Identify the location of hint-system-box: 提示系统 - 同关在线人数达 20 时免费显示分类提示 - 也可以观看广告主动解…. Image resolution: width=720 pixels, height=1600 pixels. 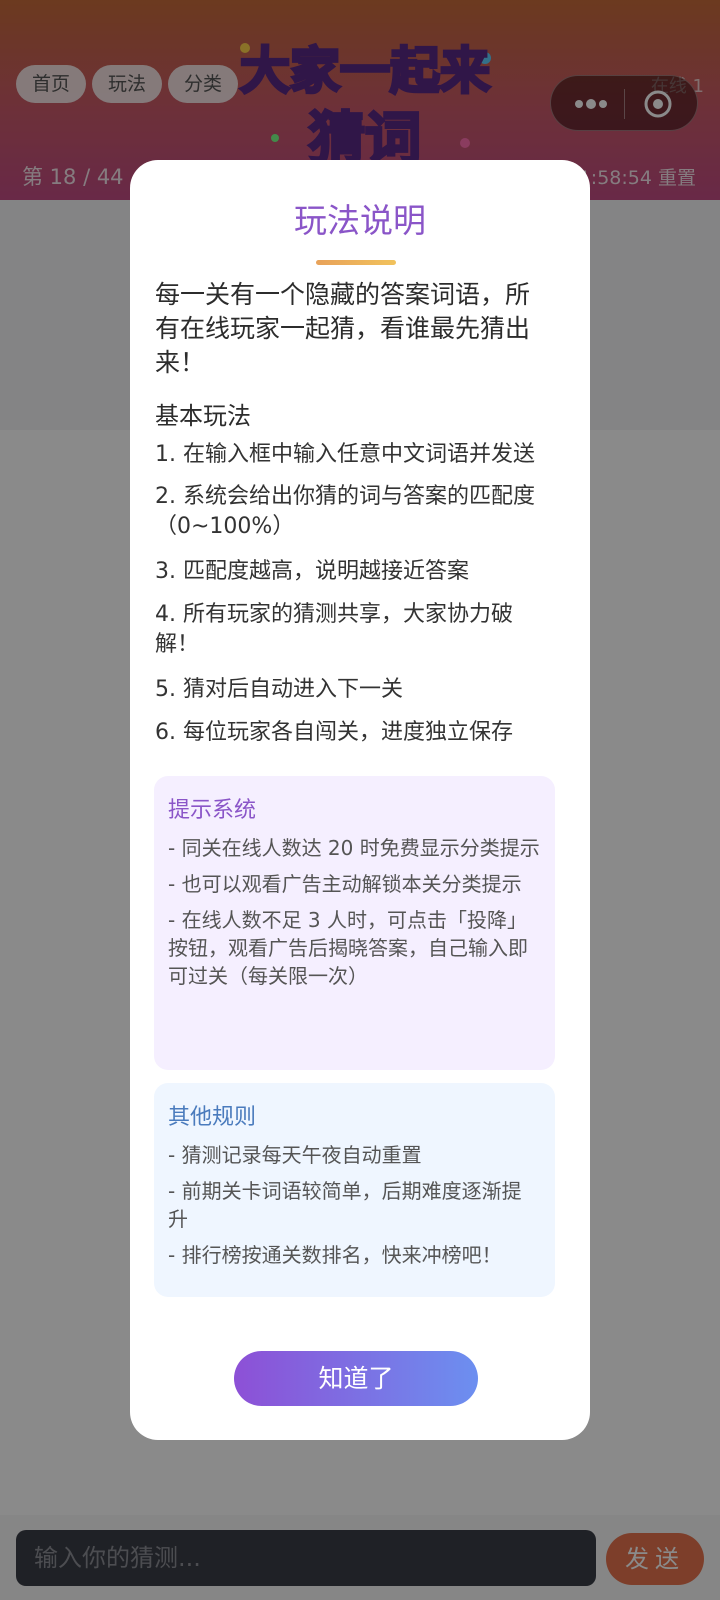
(354, 923).